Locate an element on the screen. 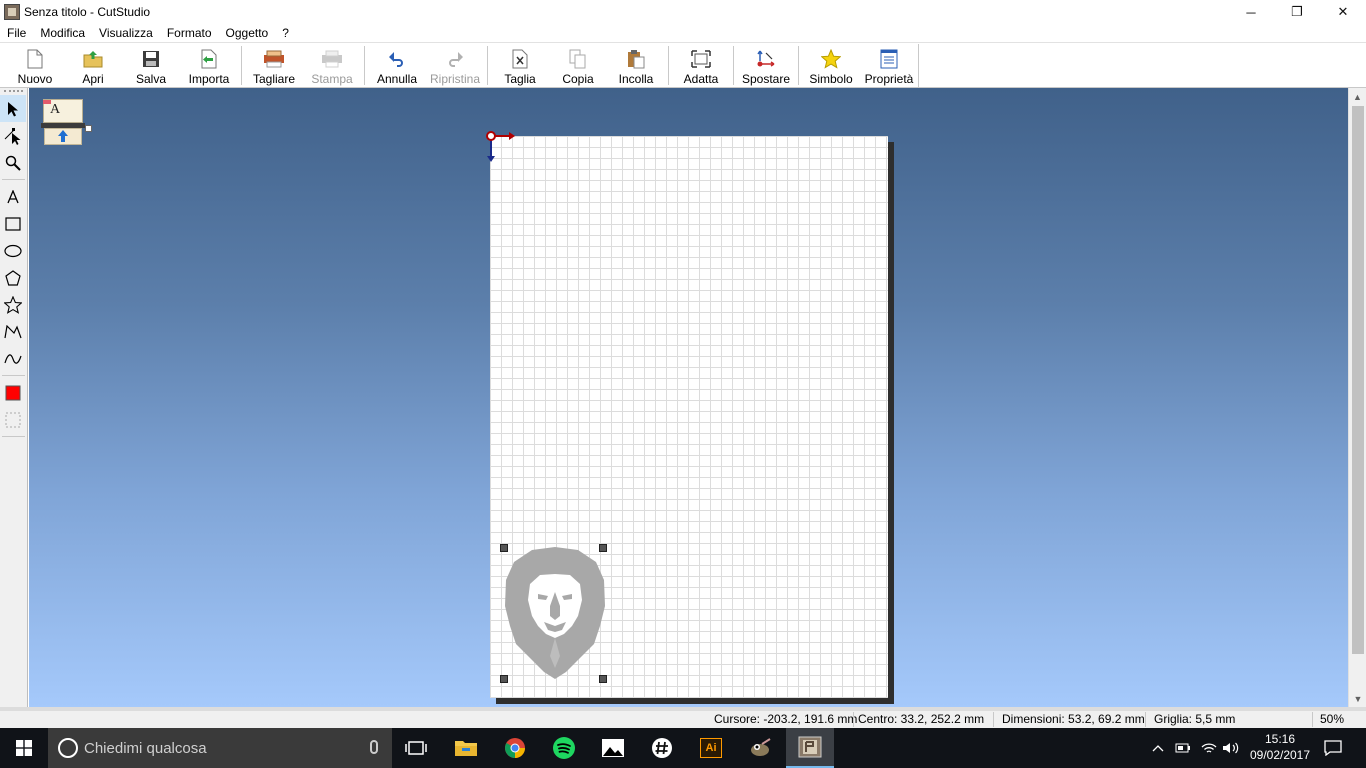 This screenshot has width=1366, height=768. status-center: Centro: 33.2, 252.2 mm is located at coordinates (921, 719).